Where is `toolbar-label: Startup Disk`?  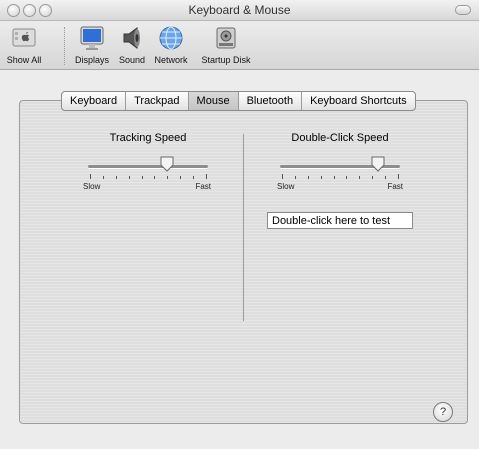
toolbar-label: Startup Disk is located at coordinates (226, 60).